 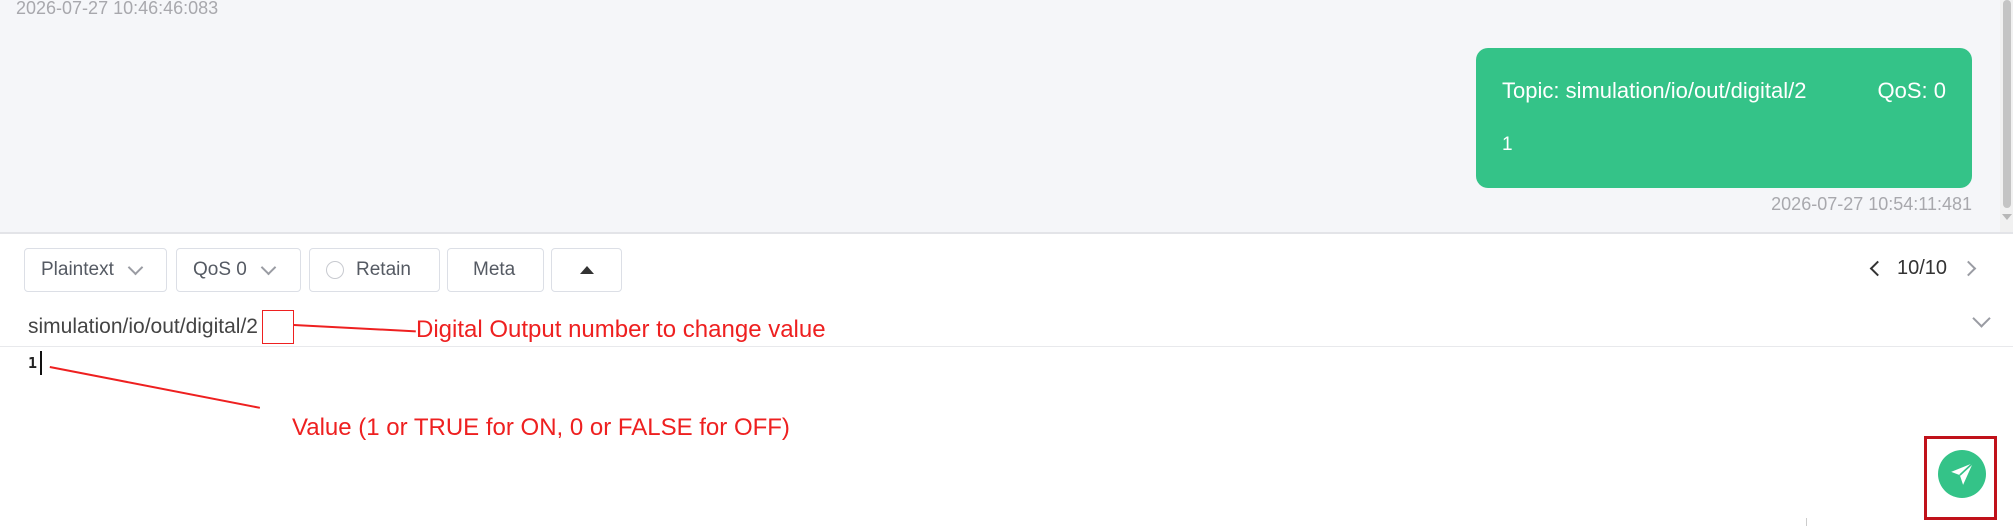 What do you see at coordinates (252, 326) in the screenshot?
I see `topic-suffix: 2` at bounding box center [252, 326].